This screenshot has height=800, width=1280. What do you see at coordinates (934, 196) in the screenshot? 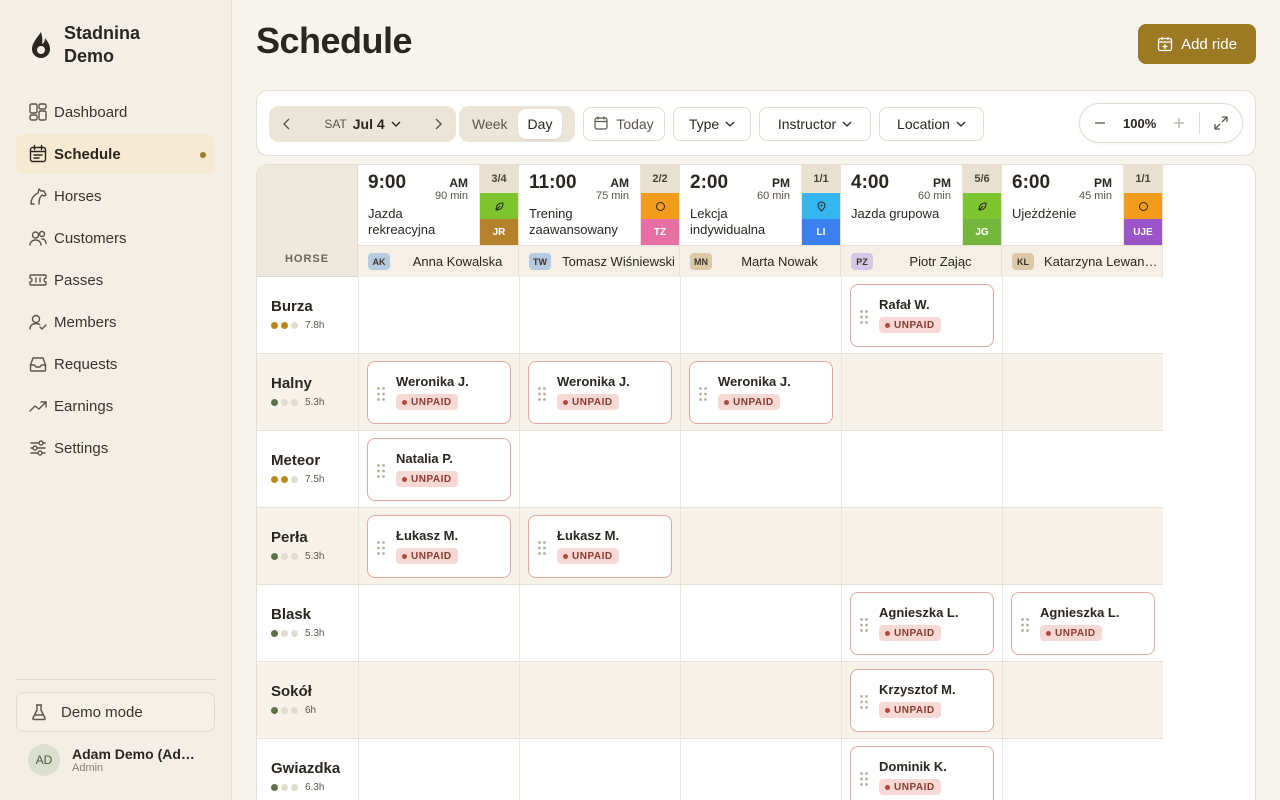
I see `slot-duration: 60 min` at bounding box center [934, 196].